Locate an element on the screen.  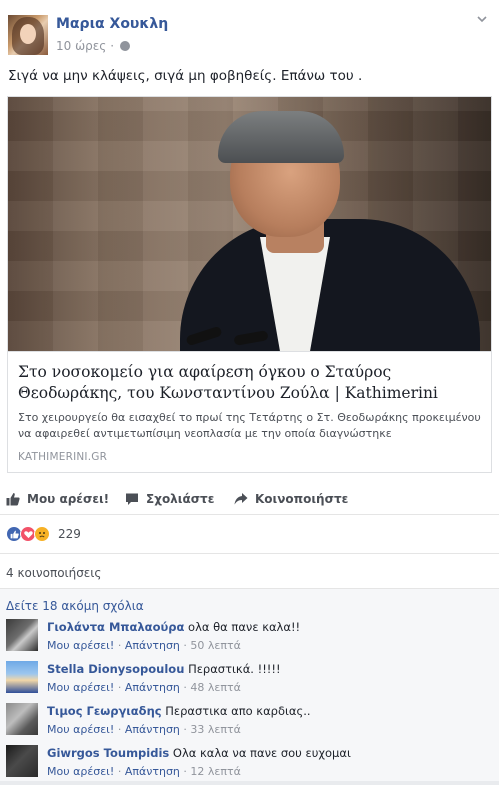
commenter-name: Stella Dionysopoulou is located at coordinates (115, 669).